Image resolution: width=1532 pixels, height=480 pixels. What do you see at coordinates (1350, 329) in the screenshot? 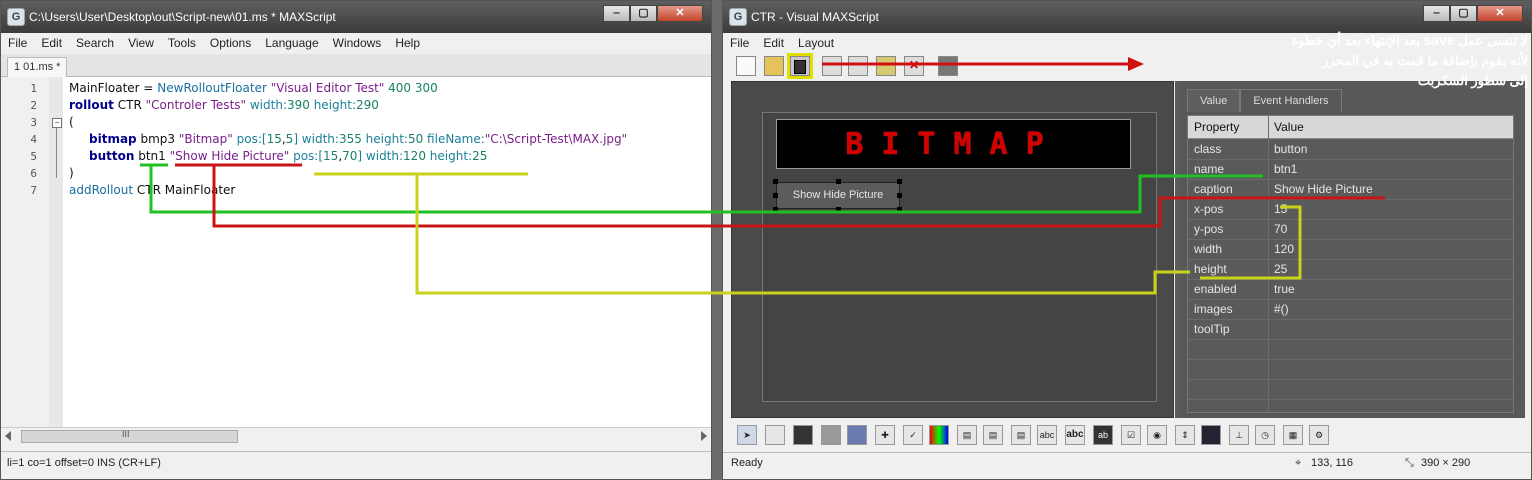
I see `property-row: toolTip` at bounding box center [1350, 329].